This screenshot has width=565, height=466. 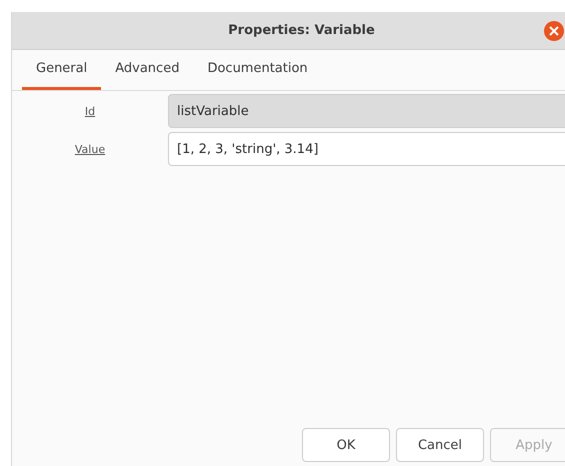 What do you see at coordinates (147, 70) in the screenshot?
I see `tab: Advanced` at bounding box center [147, 70].